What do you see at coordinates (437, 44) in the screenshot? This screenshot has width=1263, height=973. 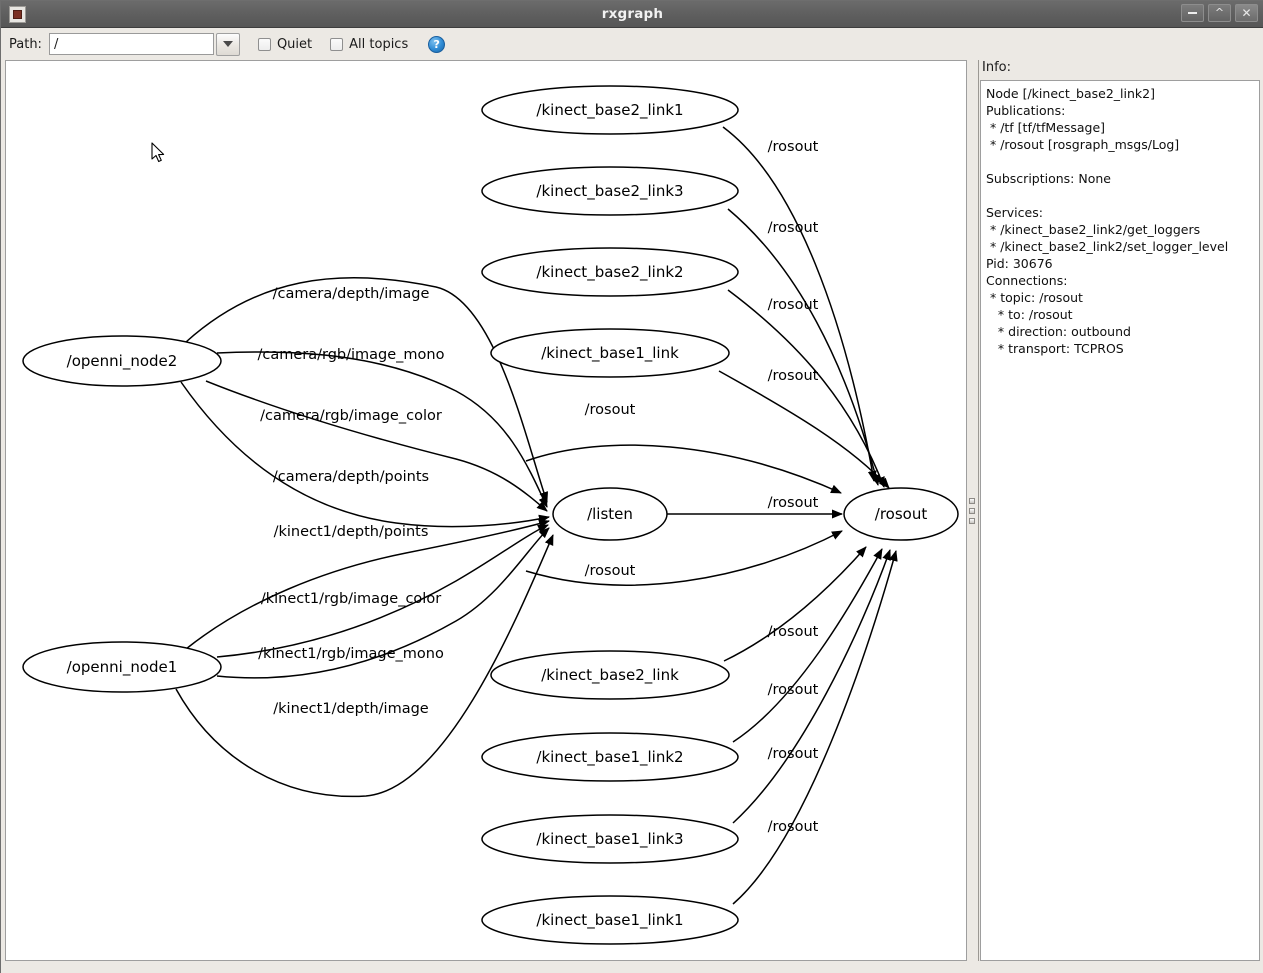 I see `help-icon: ?` at bounding box center [437, 44].